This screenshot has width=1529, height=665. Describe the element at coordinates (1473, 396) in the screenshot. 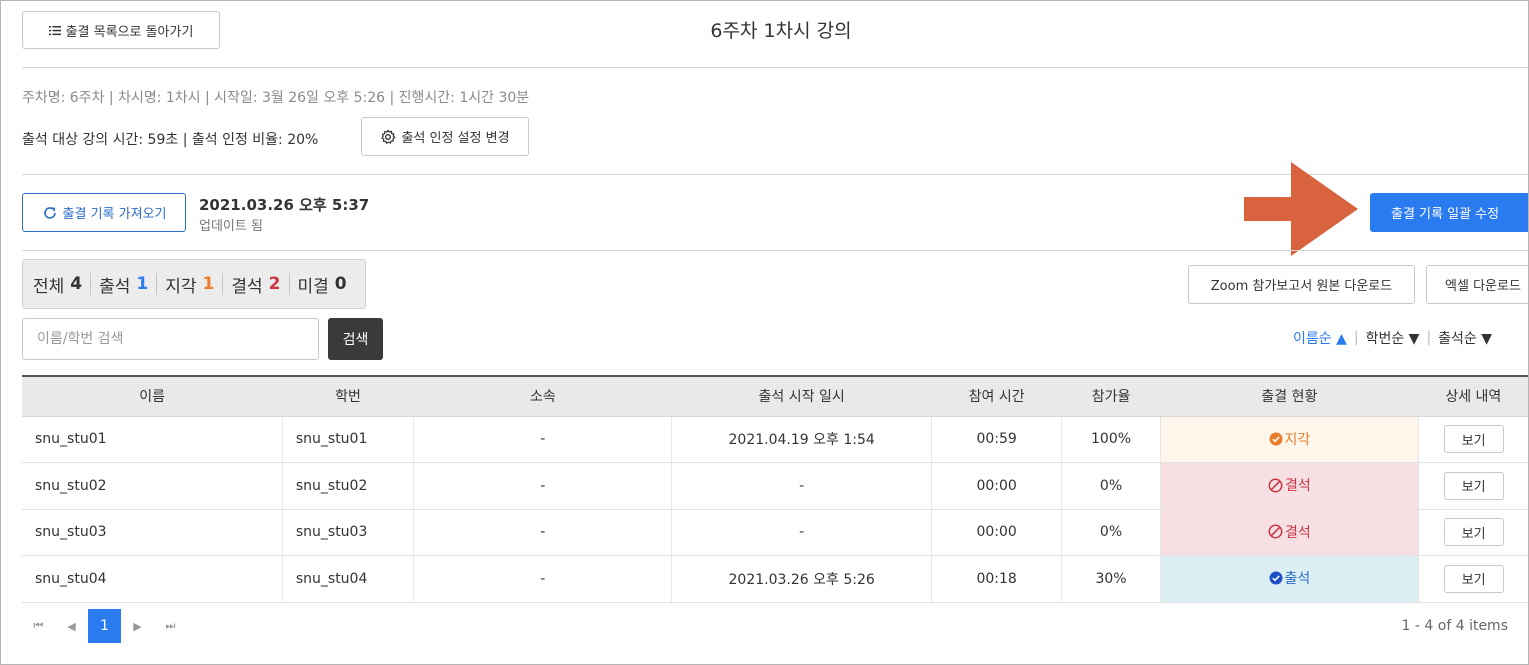

I see `column-header: 상세 내역` at that location.